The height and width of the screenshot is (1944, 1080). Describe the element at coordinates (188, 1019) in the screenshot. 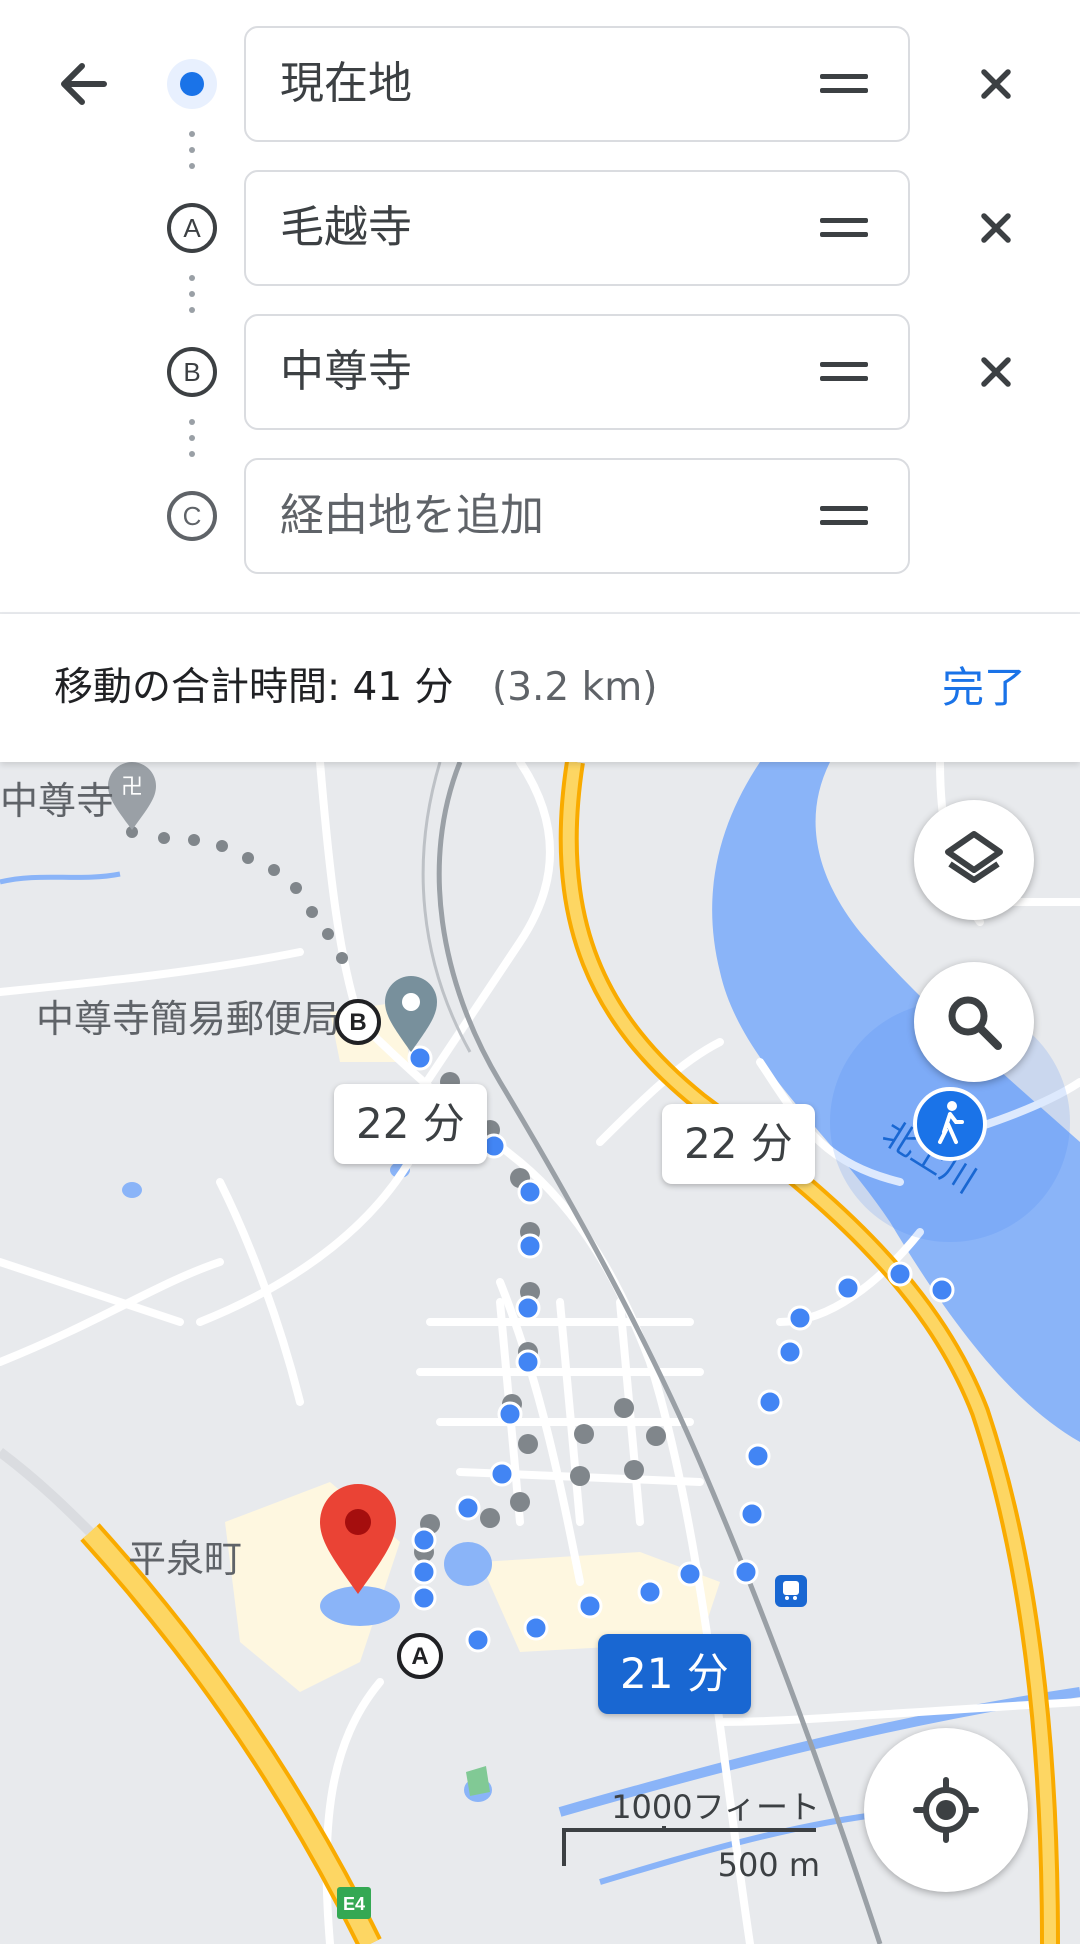

I see `post-office-label: 中尊寺簡易郵便局` at that location.